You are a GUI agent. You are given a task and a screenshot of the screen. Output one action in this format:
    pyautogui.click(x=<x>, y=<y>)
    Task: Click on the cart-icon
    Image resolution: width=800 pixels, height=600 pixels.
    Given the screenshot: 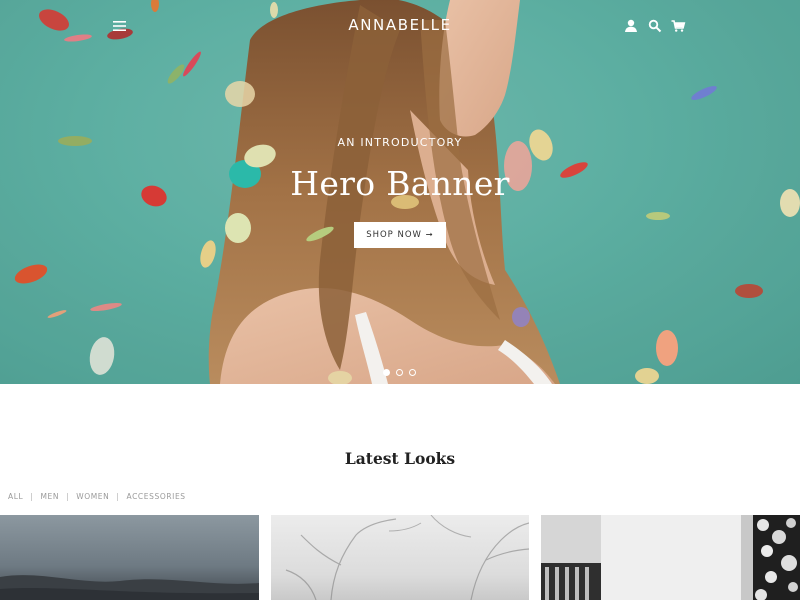 What is the action you would take?
    pyautogui.click(x=678, y=26)
    